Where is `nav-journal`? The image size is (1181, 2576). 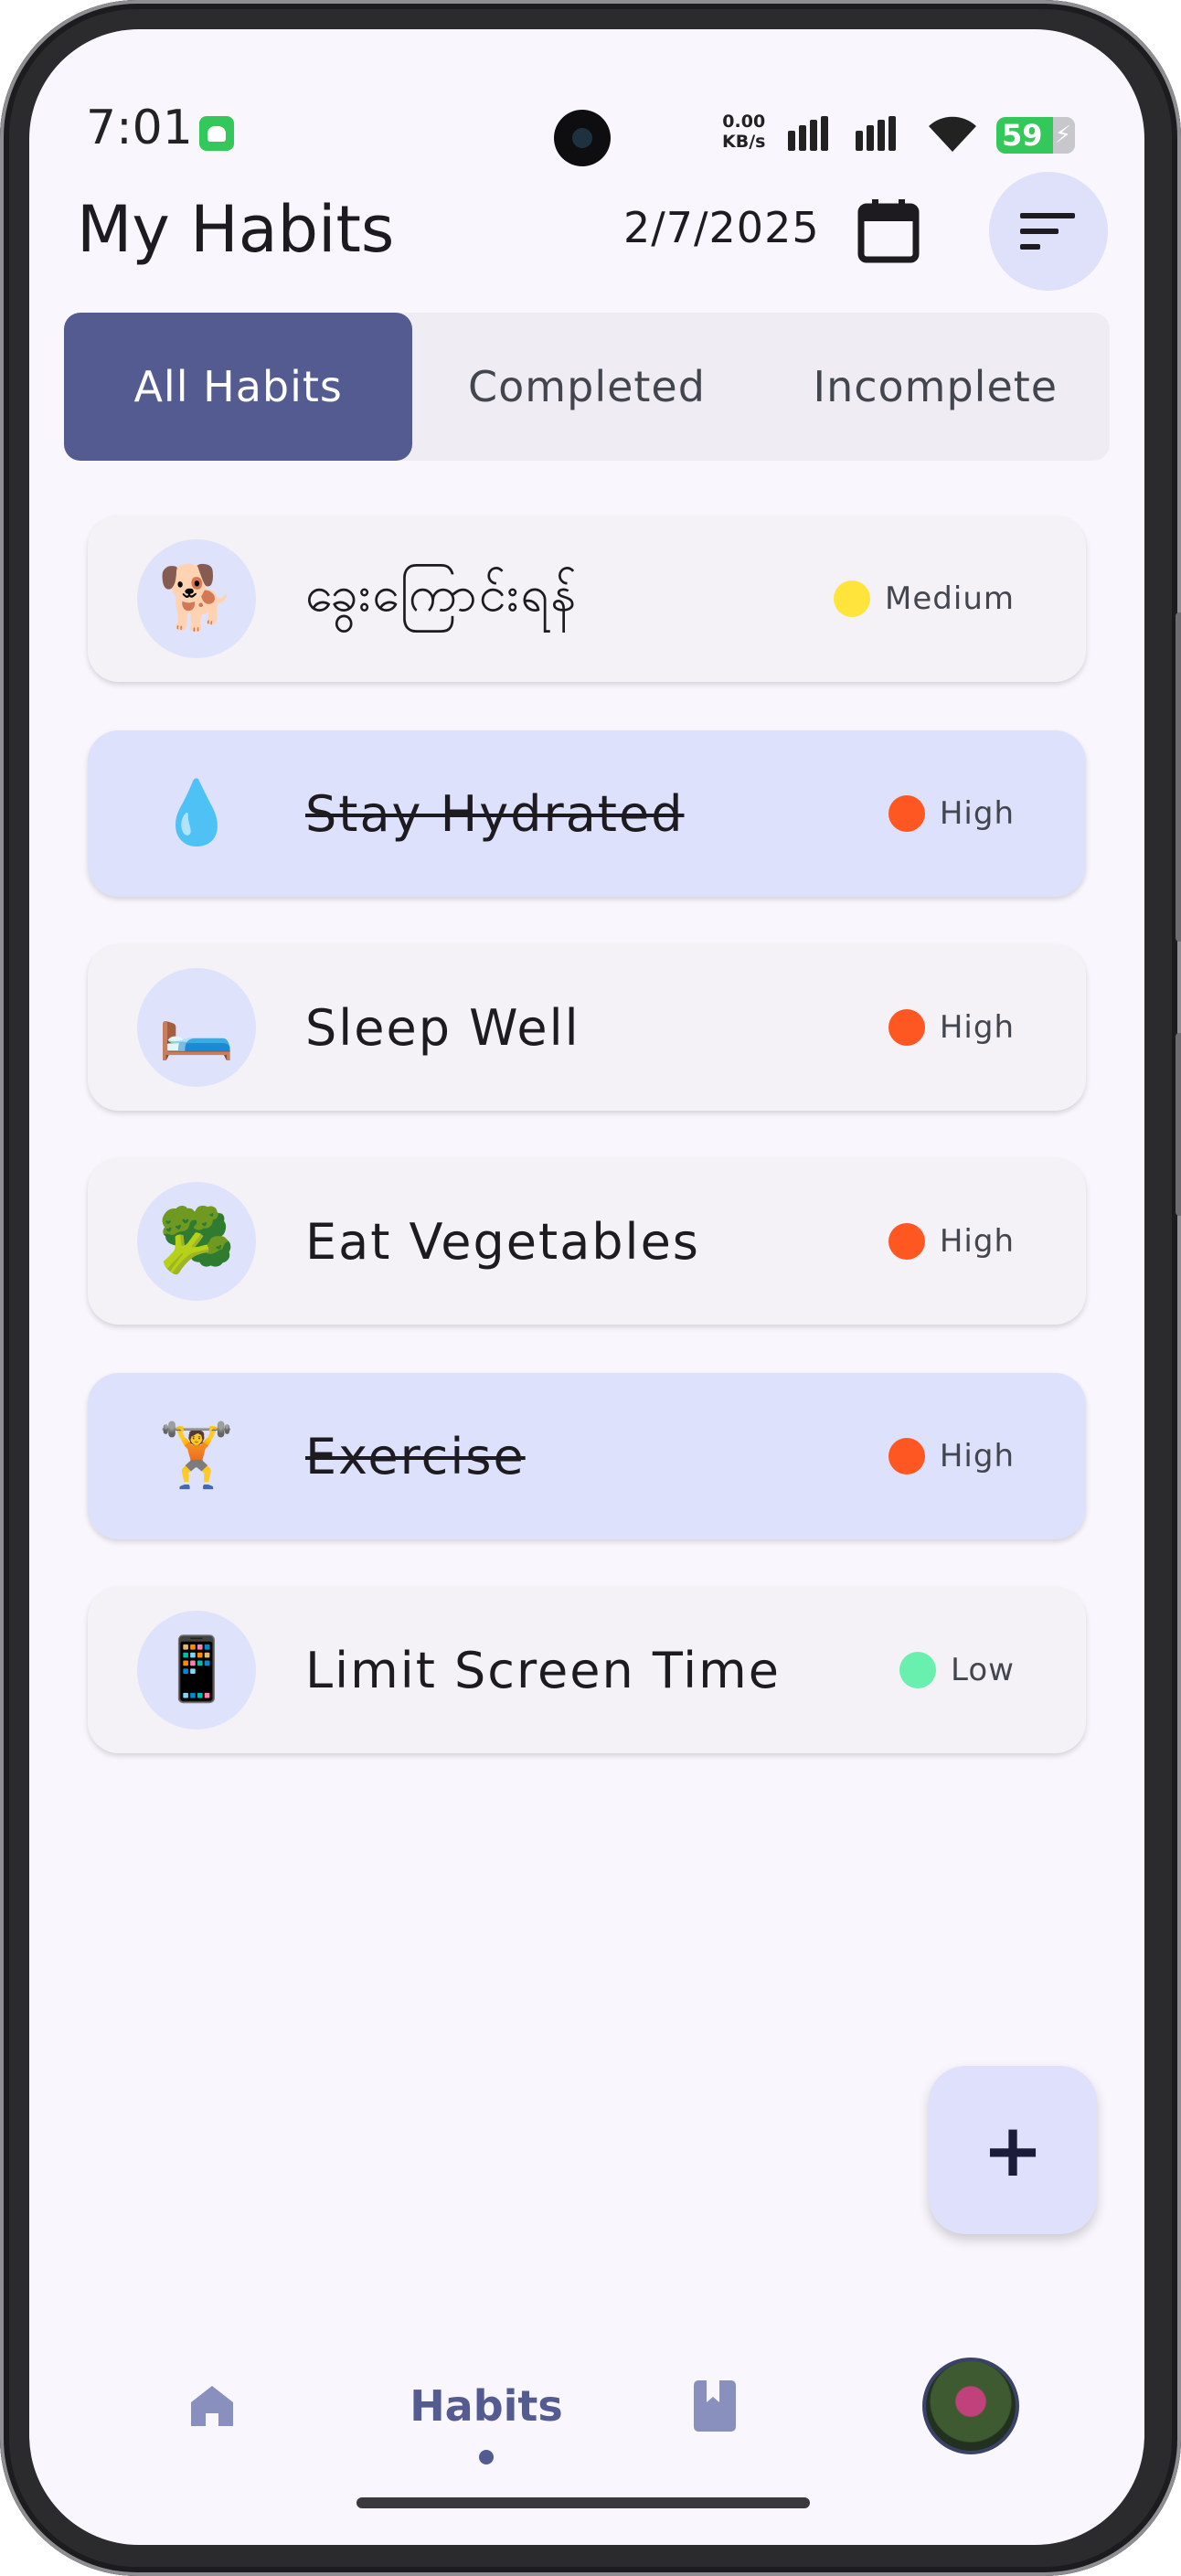 nav-journal is located at coordinates (715, 2406).